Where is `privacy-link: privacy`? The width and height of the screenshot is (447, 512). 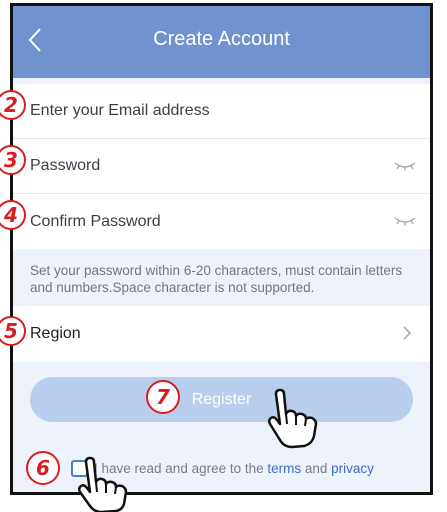 privacy-link: privacy is located at coordinates (352, 468).